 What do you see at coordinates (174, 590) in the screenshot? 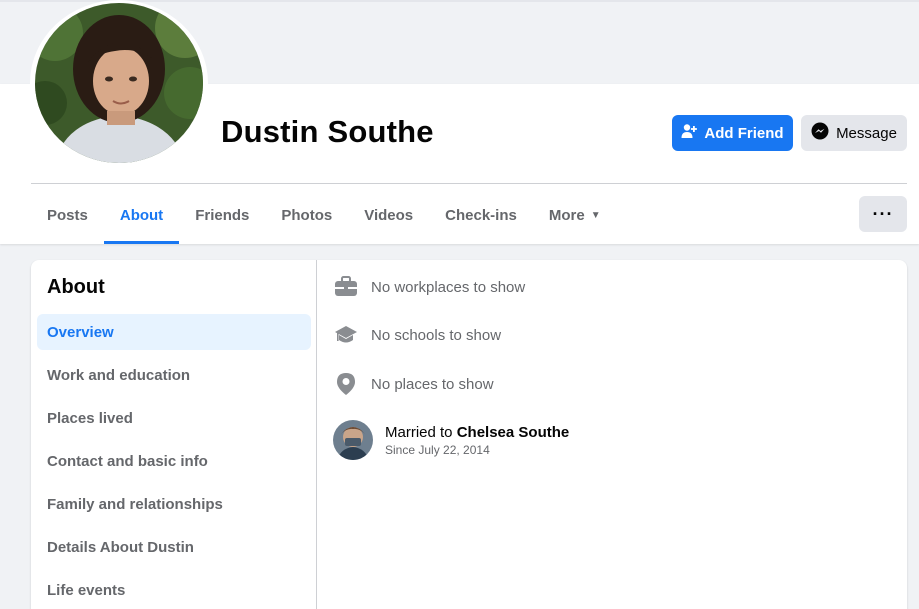
I see `sidebar-item-life-events: Life events` at bounding box center [174, 590].